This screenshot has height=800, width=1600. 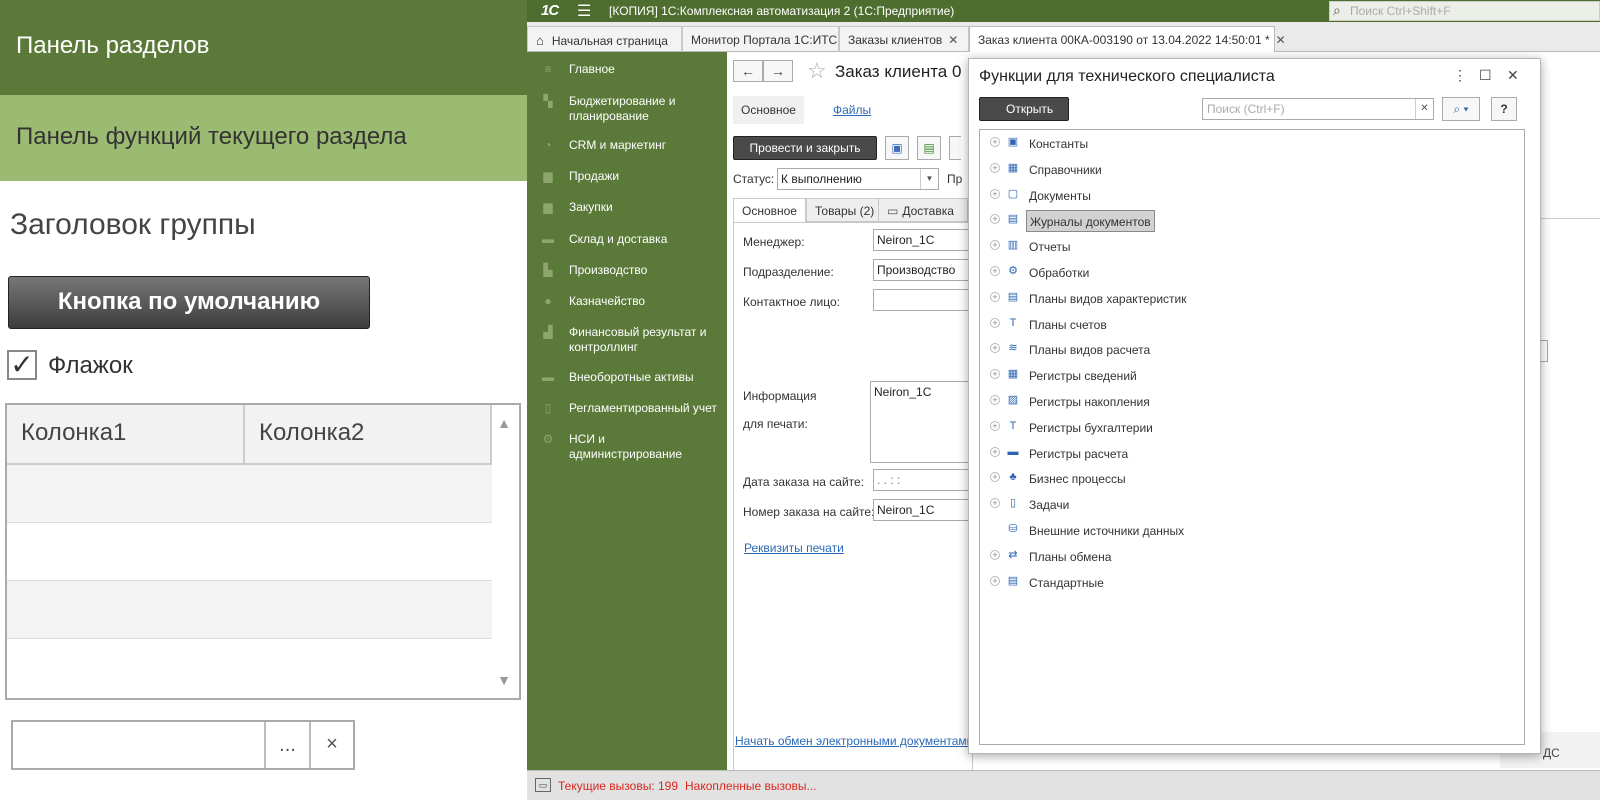 What do you see at coordinates (923, 210) in the screenshot?
I see `tab-delivery: ▭ Доставка` at bounding box center [923, 210].